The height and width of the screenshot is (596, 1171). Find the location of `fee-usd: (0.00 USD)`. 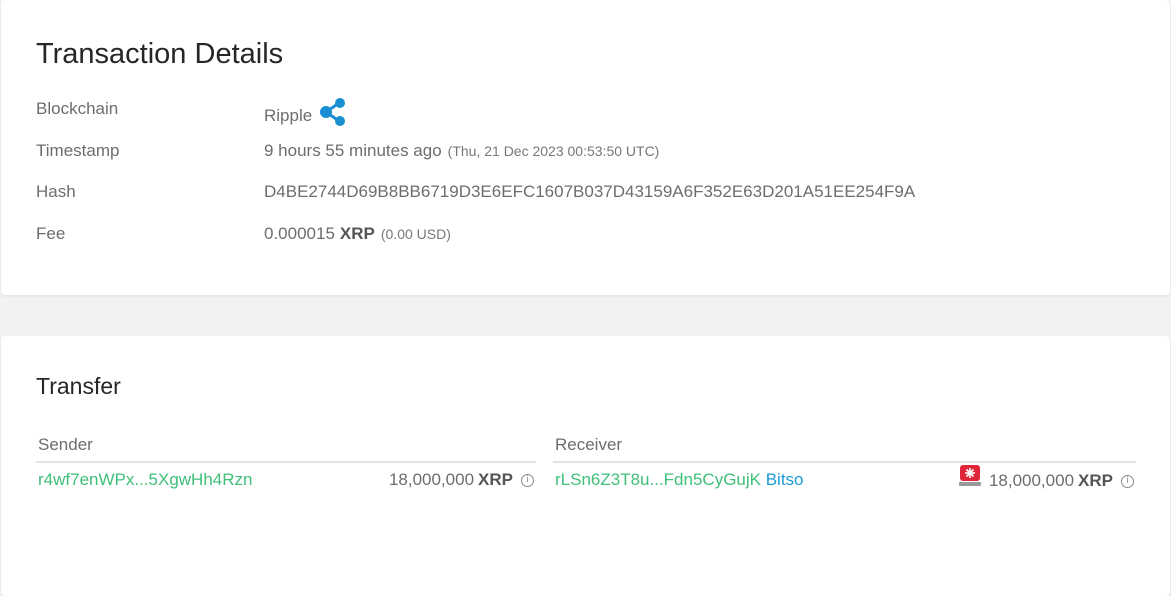

fee-usd: (0.00 USD) is located at coordinates (415, 234).